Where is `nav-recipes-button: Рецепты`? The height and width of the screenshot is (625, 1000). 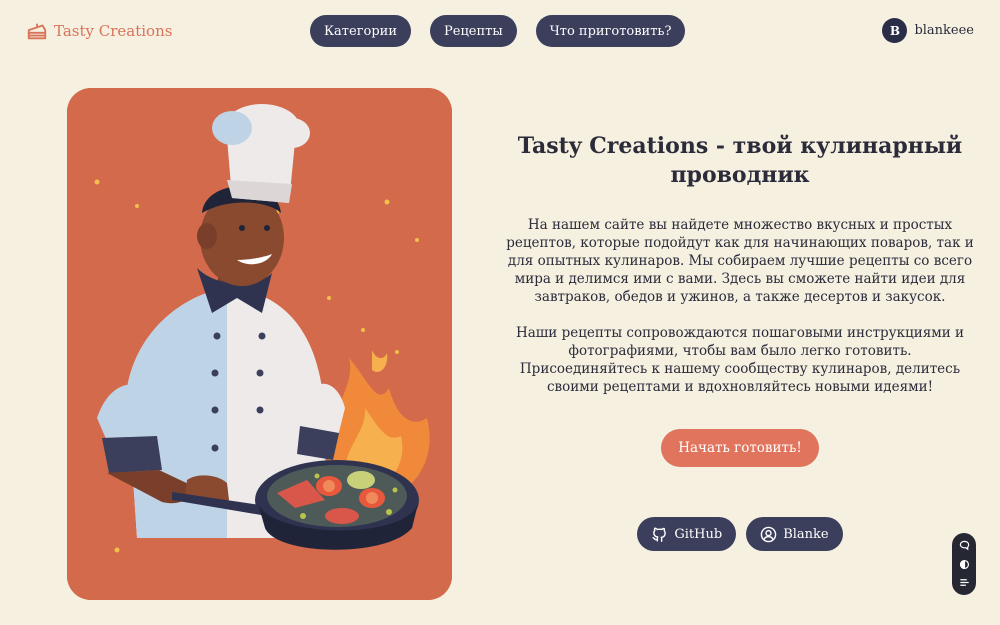 nav-recipes-button: Рецепты is located at coordinates (473, 31).